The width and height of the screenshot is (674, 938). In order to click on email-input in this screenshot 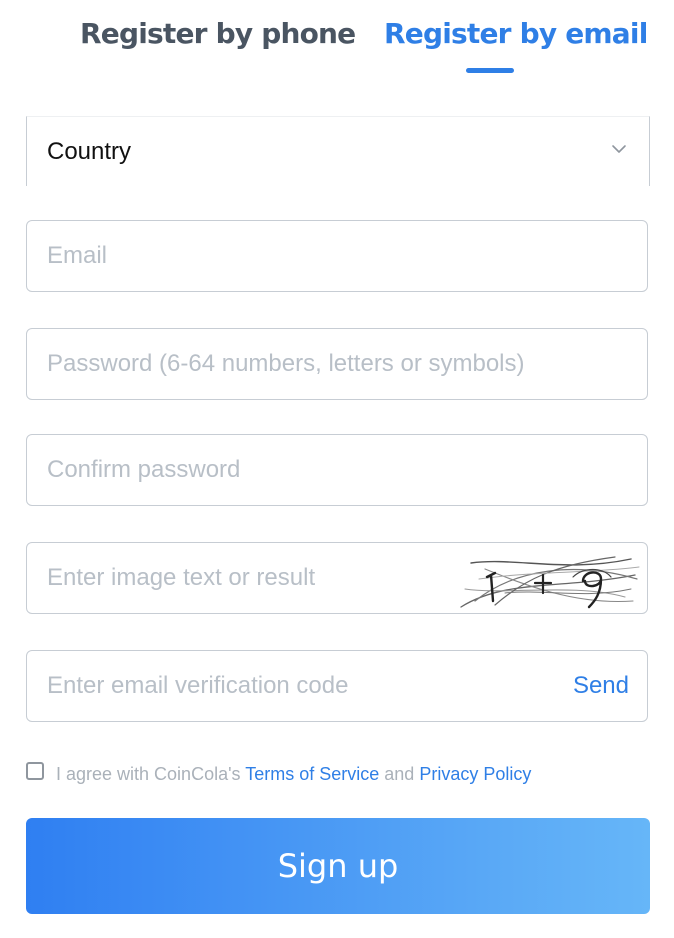, I will do `click(337, 256)`.